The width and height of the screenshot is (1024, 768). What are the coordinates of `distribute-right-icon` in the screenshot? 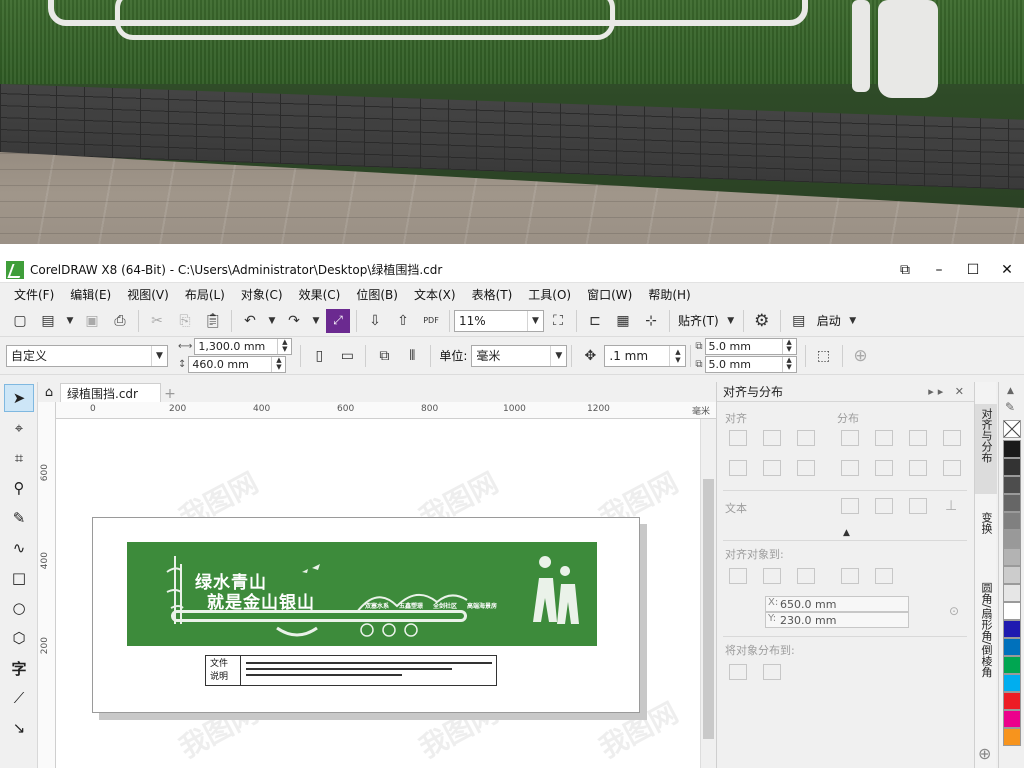 It's located at (918, 438).